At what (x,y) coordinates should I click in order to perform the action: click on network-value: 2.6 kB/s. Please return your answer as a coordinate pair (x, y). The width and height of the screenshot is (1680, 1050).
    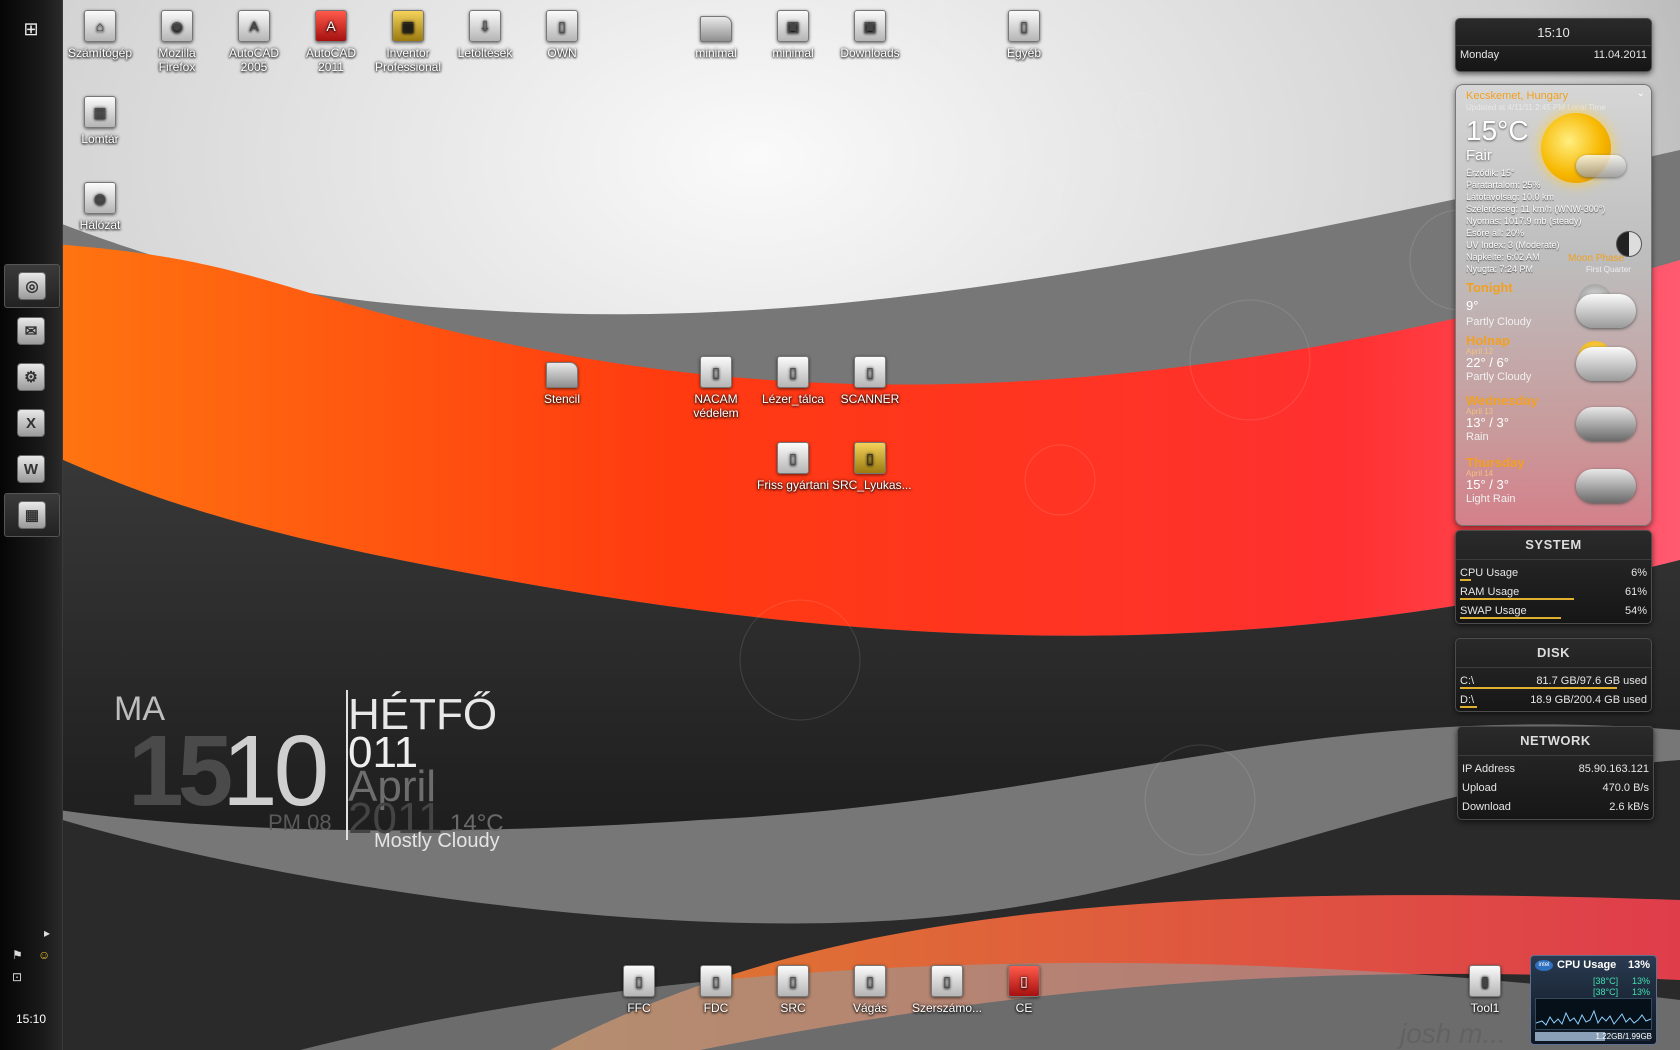
    Looking at the image, I should click on (1629, 807).